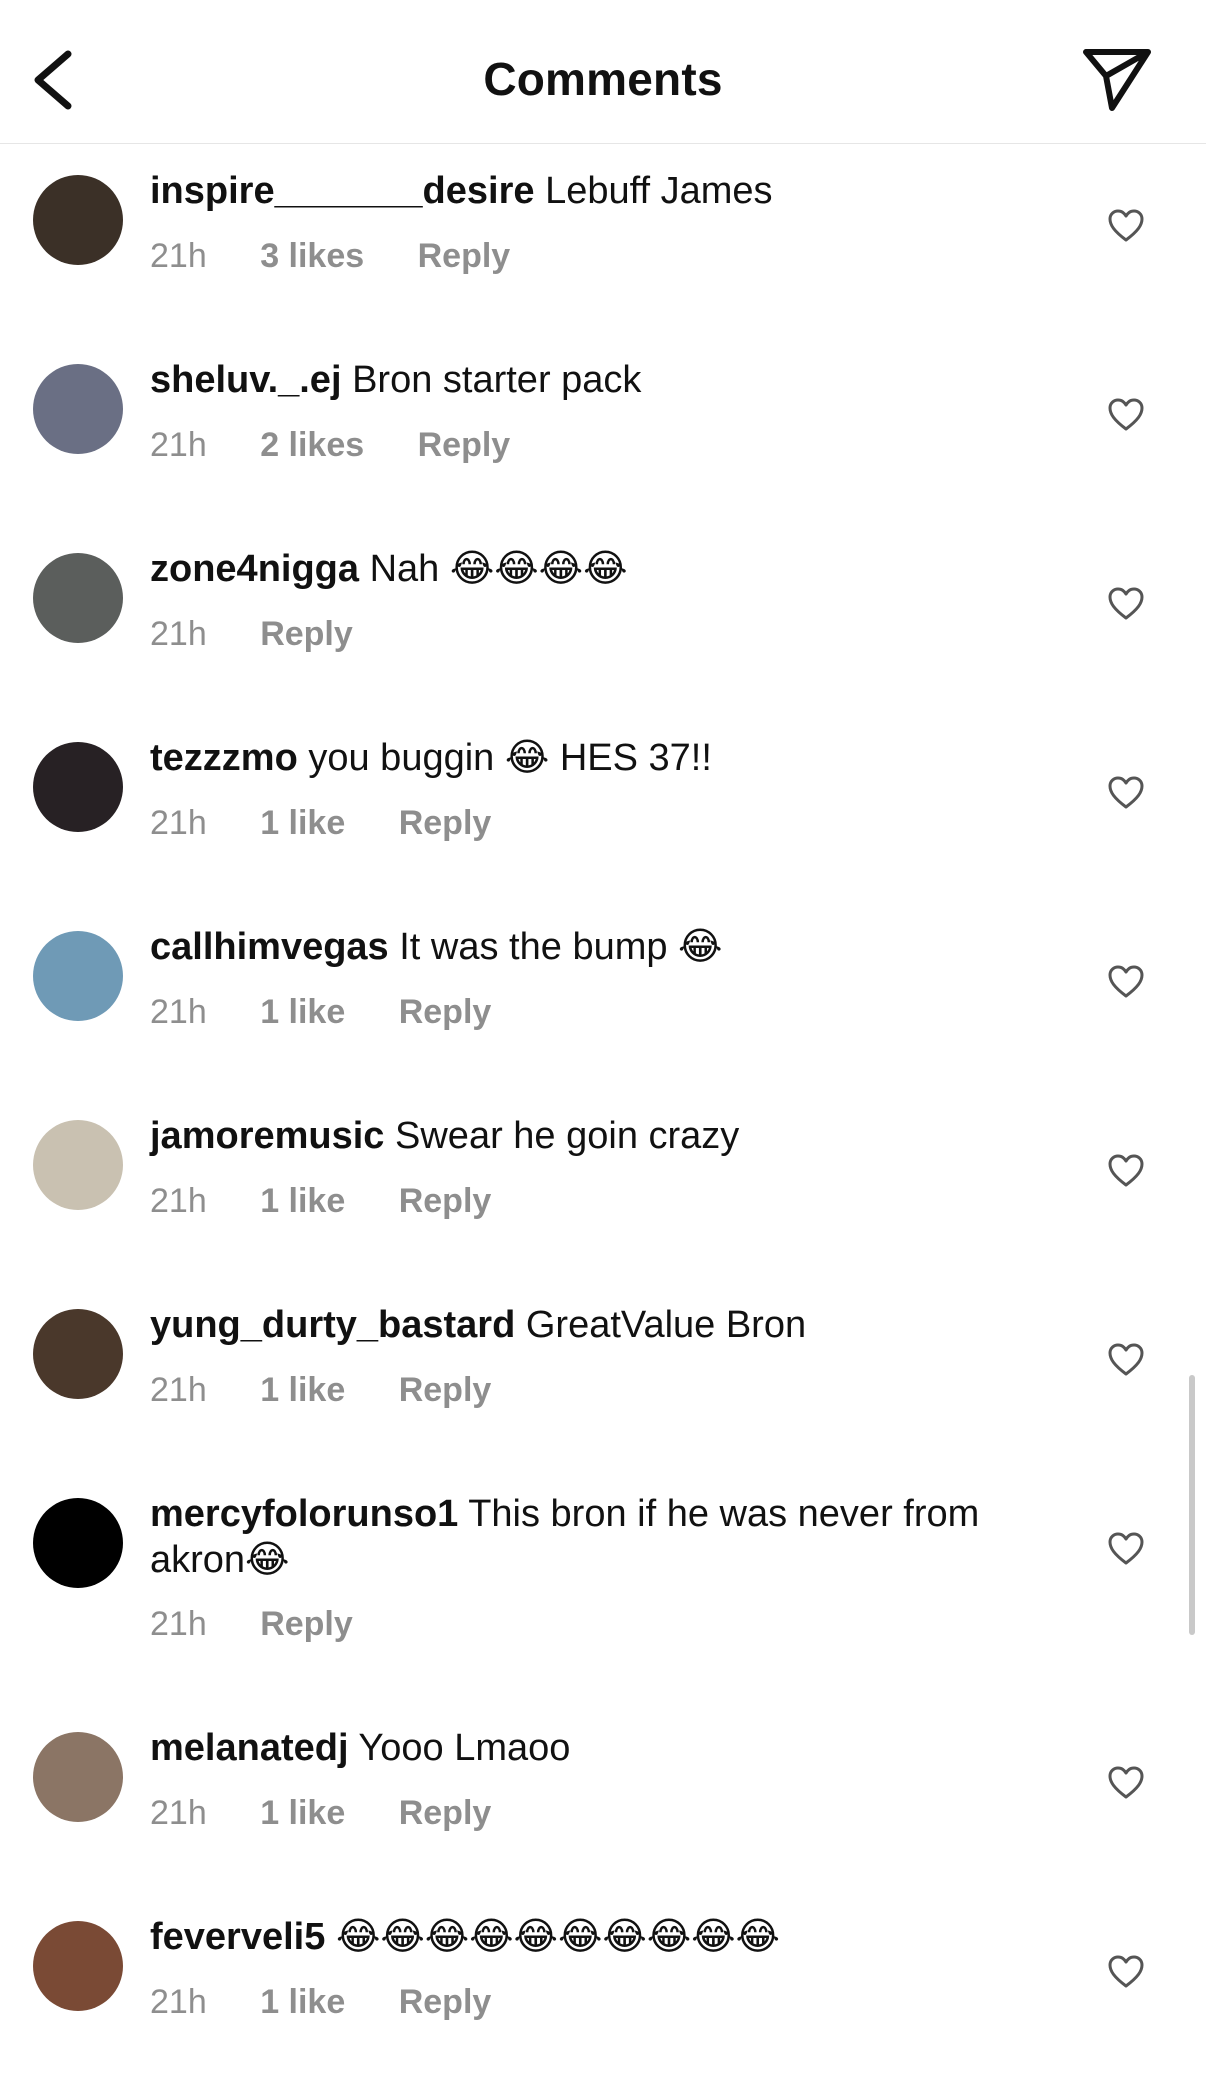  What do you see at coordinates (464, 1748) in the screenshot?
I see `comment-message: Yooo Lmaoo` at bounding box center [464, 1748].